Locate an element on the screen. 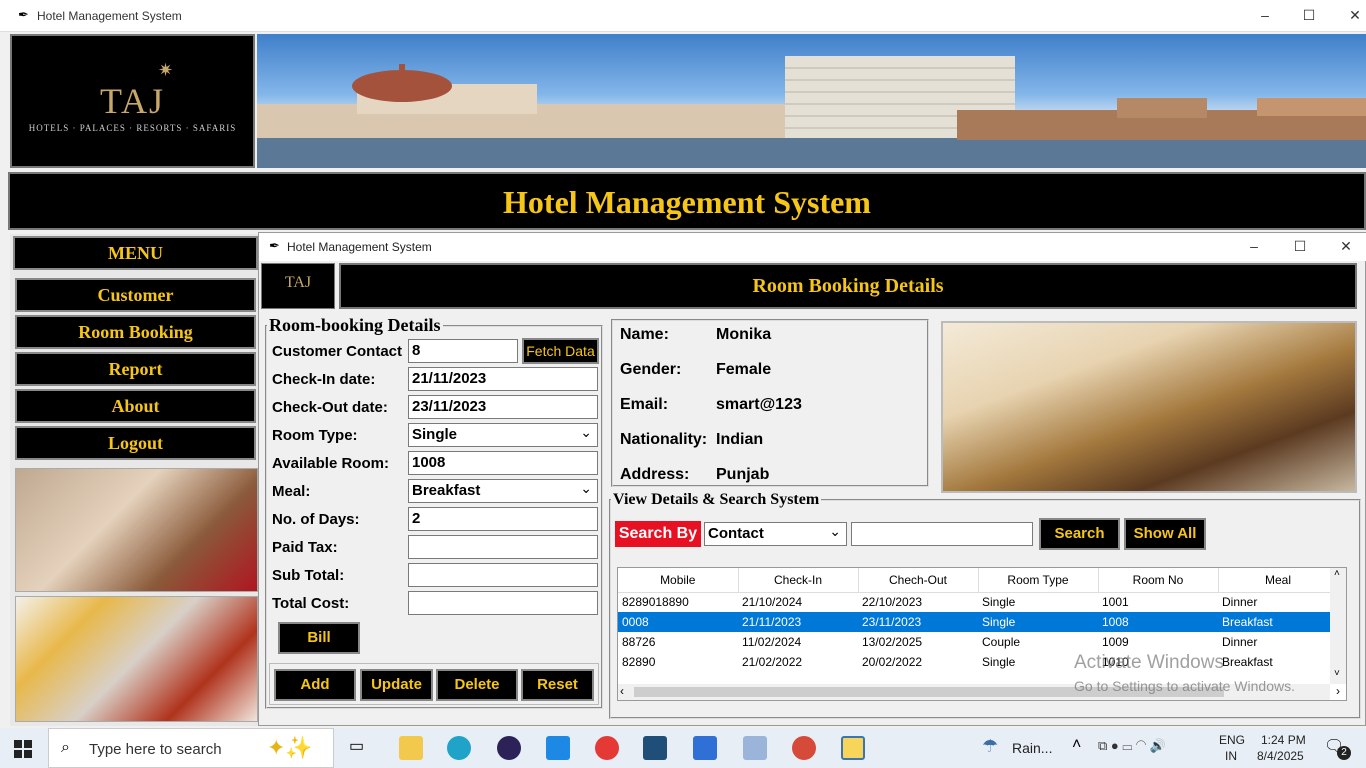  mysql-workbench-icon is located at coordinates (655, 748).